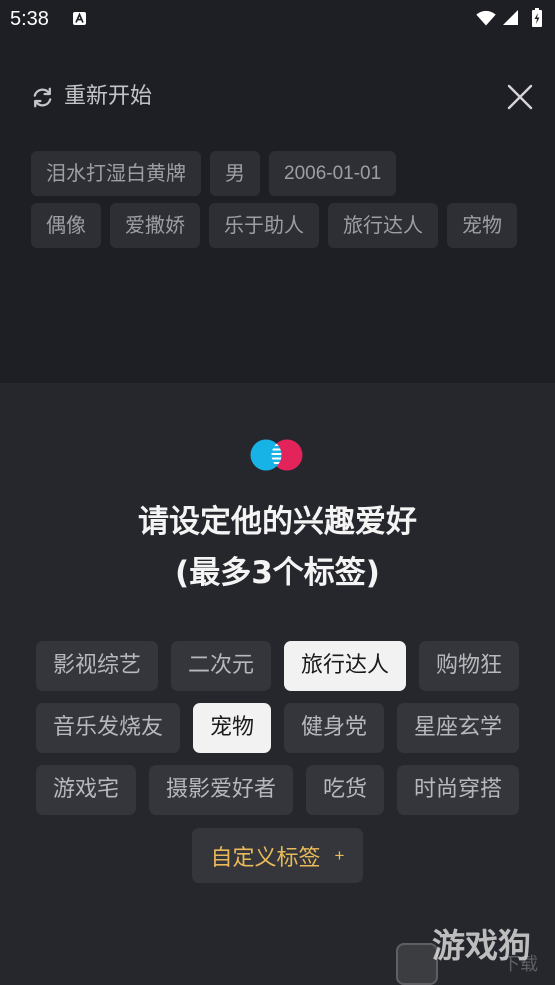 Image resolution: width=555 pixels, height=985 pixels. I want to click on profile-row: 泪水打湿白黄牌 男 2006-01-01, so click(274, 173).